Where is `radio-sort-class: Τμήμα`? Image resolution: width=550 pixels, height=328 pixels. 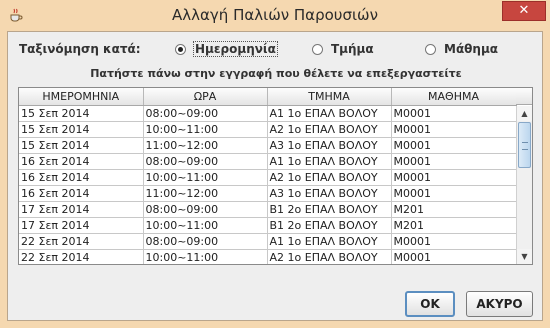 radio-sort-class: Τμήμα is located at coordinates (343, 49).